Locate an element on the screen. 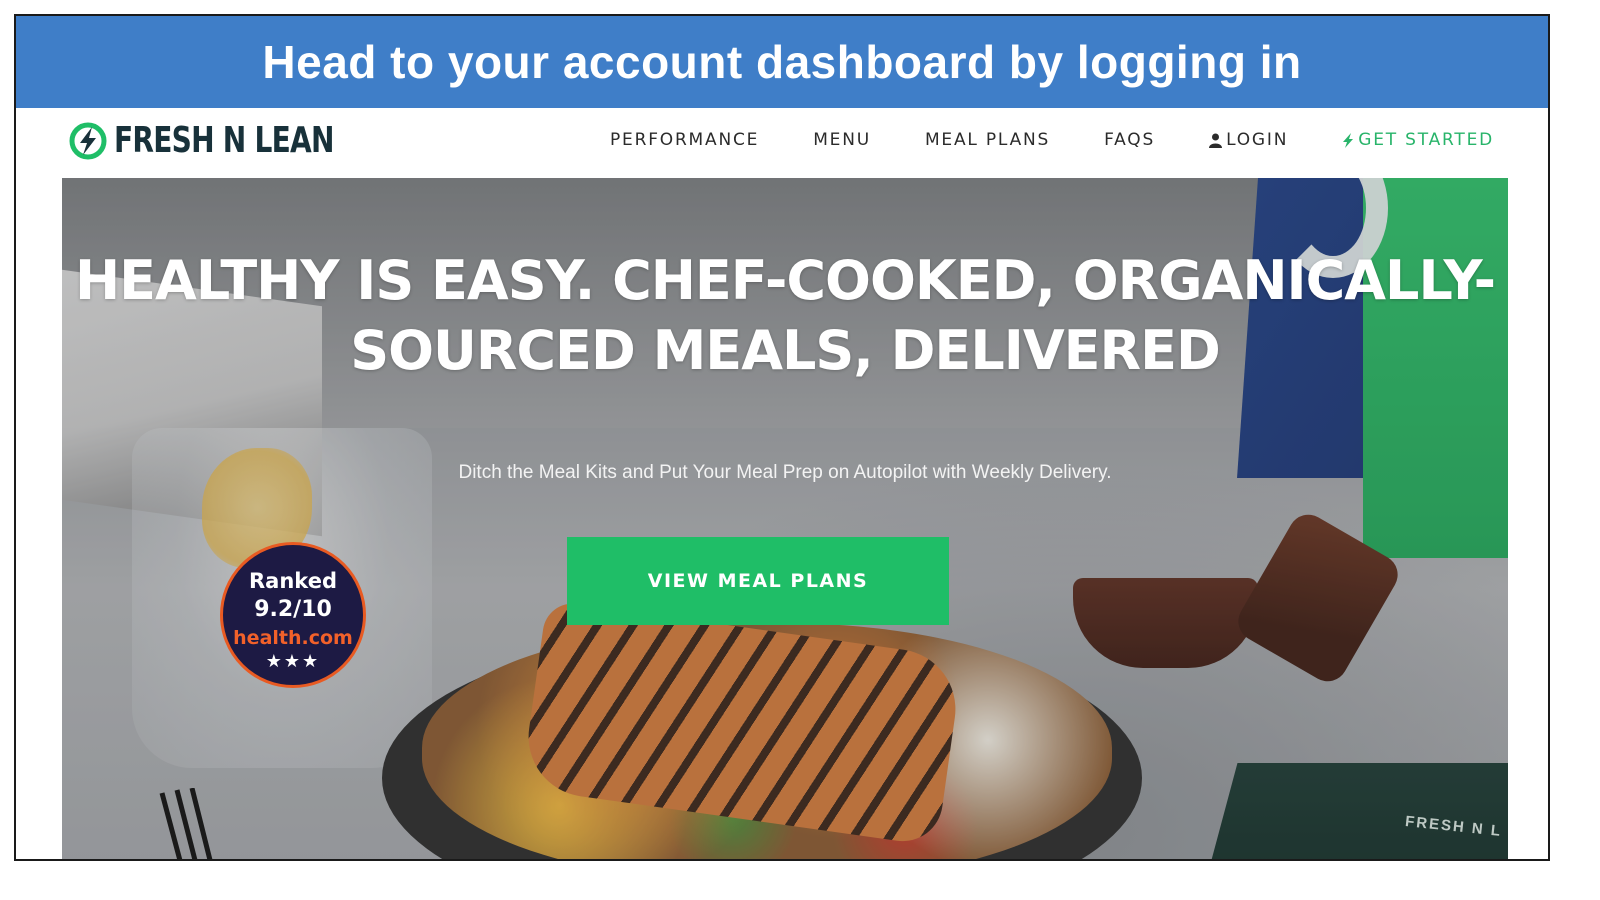 The image size is (1600, 900). badge-ranked-text: Ranked is located at coordinates (293, 581).